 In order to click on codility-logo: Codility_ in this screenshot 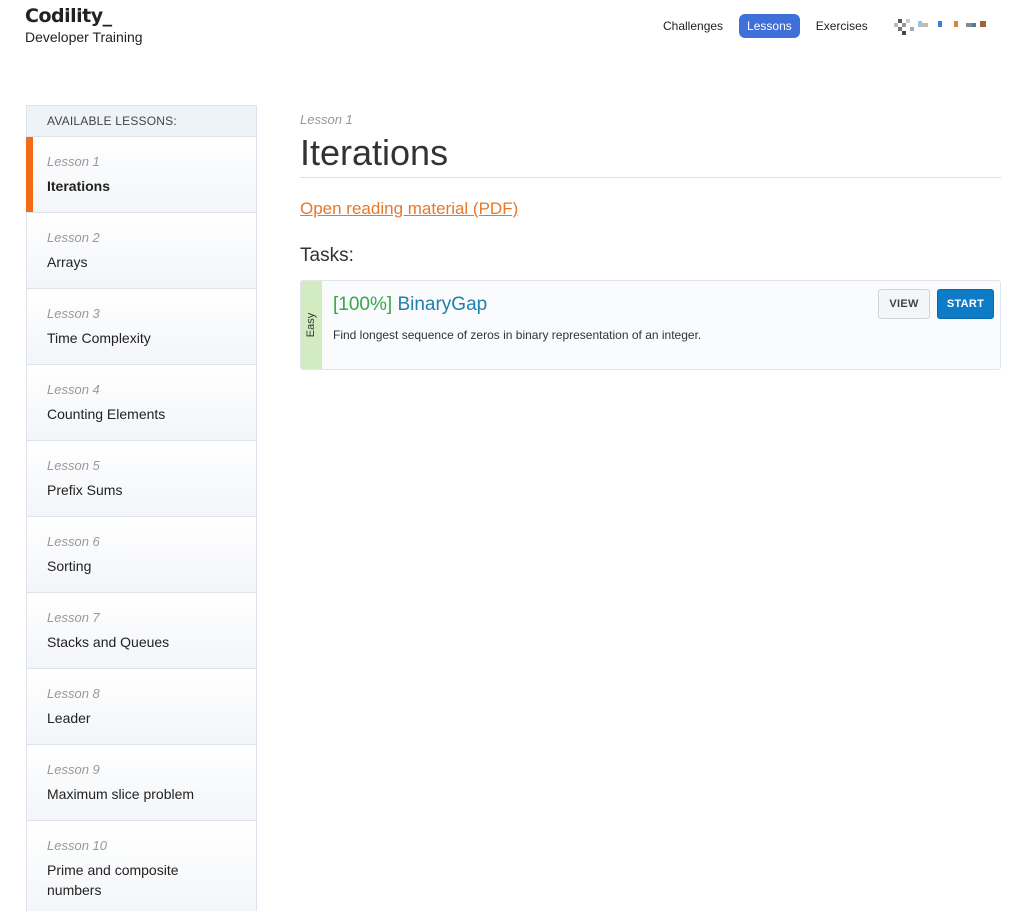, I will do `click(84, 16)`.